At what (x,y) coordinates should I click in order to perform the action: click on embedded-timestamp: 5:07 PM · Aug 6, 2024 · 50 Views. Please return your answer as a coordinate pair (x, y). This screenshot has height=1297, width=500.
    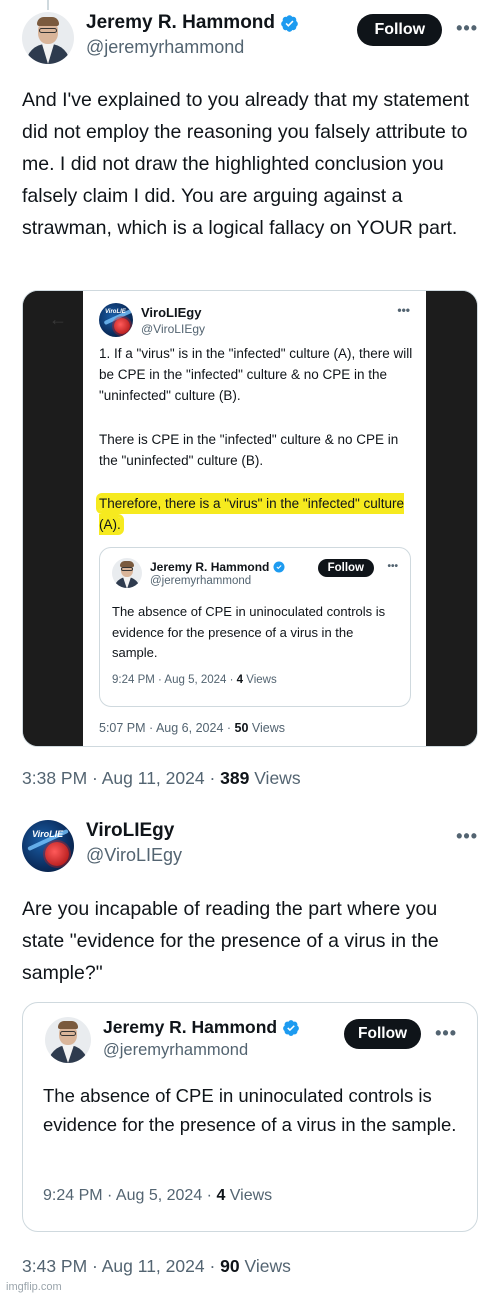
    Looking at the image, I should click on (192, 728).